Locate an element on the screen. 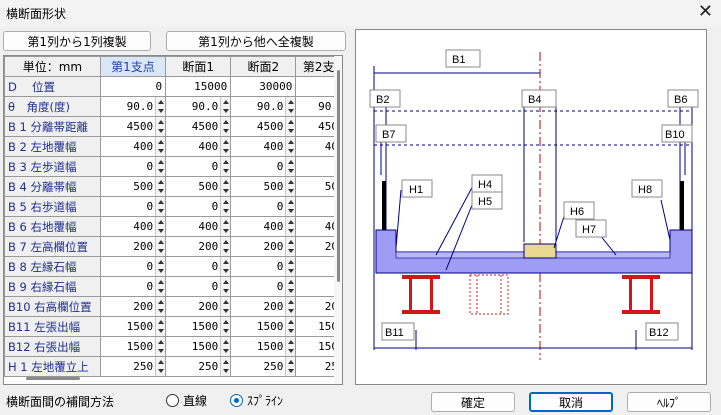 The width and height of the screenshot is (721, 415). horizontal-scroll-thumb is located at coordinates (53, 378).